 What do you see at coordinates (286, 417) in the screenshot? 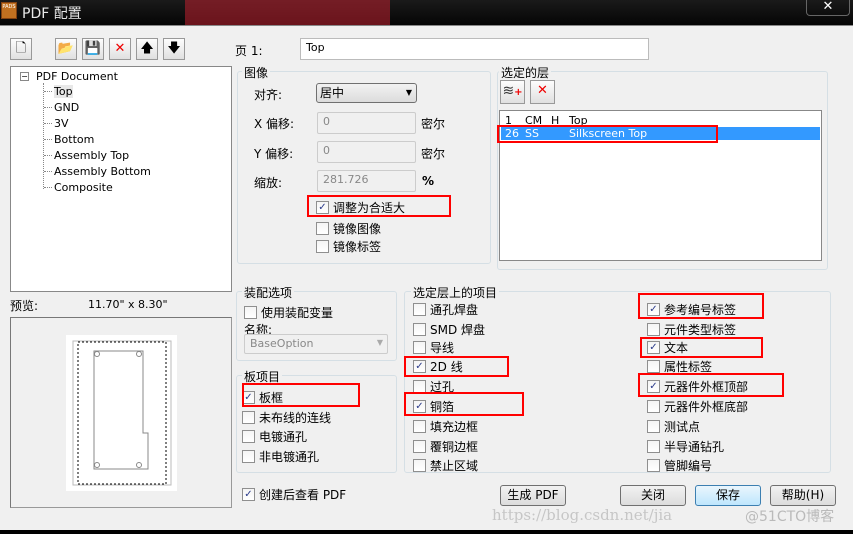
I see `board-item-checkbox: 未布线的连线` at bounding box center [286, 417].